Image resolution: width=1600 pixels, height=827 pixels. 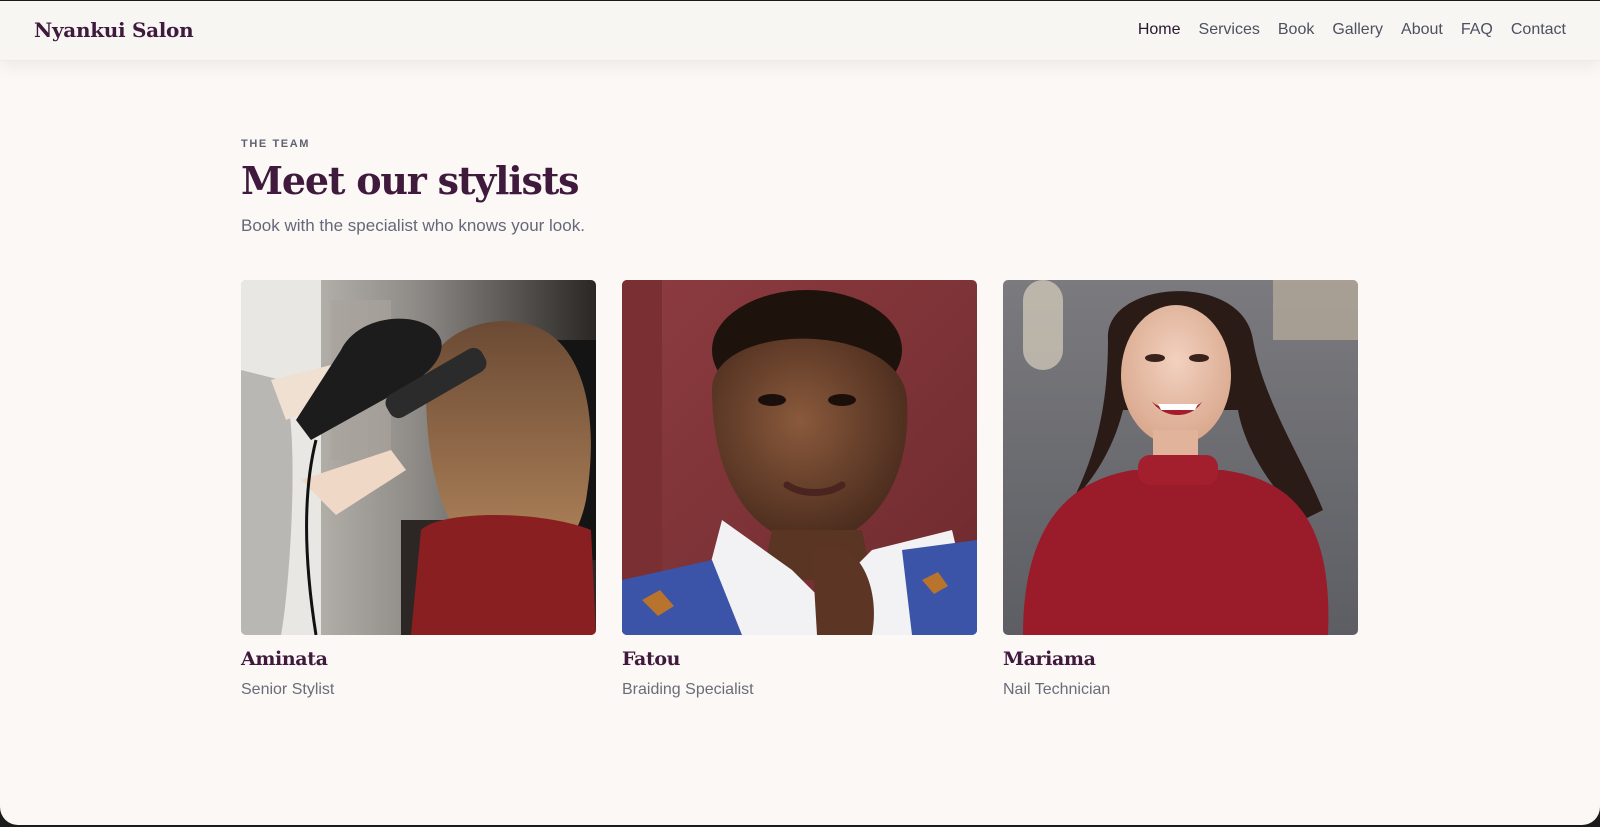 I want to click on stylist-card-fatou: Fatou Braiding Specialist, so click(x=799, y=489).